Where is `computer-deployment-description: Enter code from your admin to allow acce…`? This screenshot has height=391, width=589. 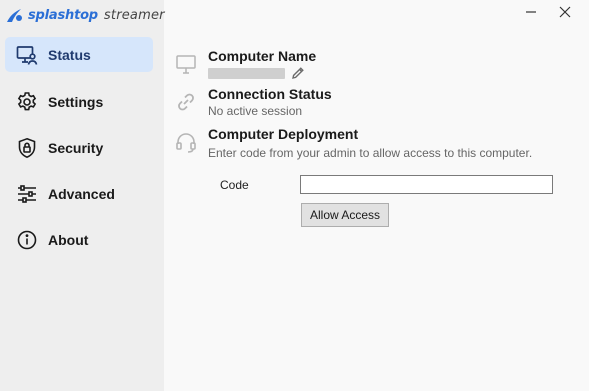 computer-deployment-description: Enter code from your admin to allow acce… is located at coordinates (370, 153).